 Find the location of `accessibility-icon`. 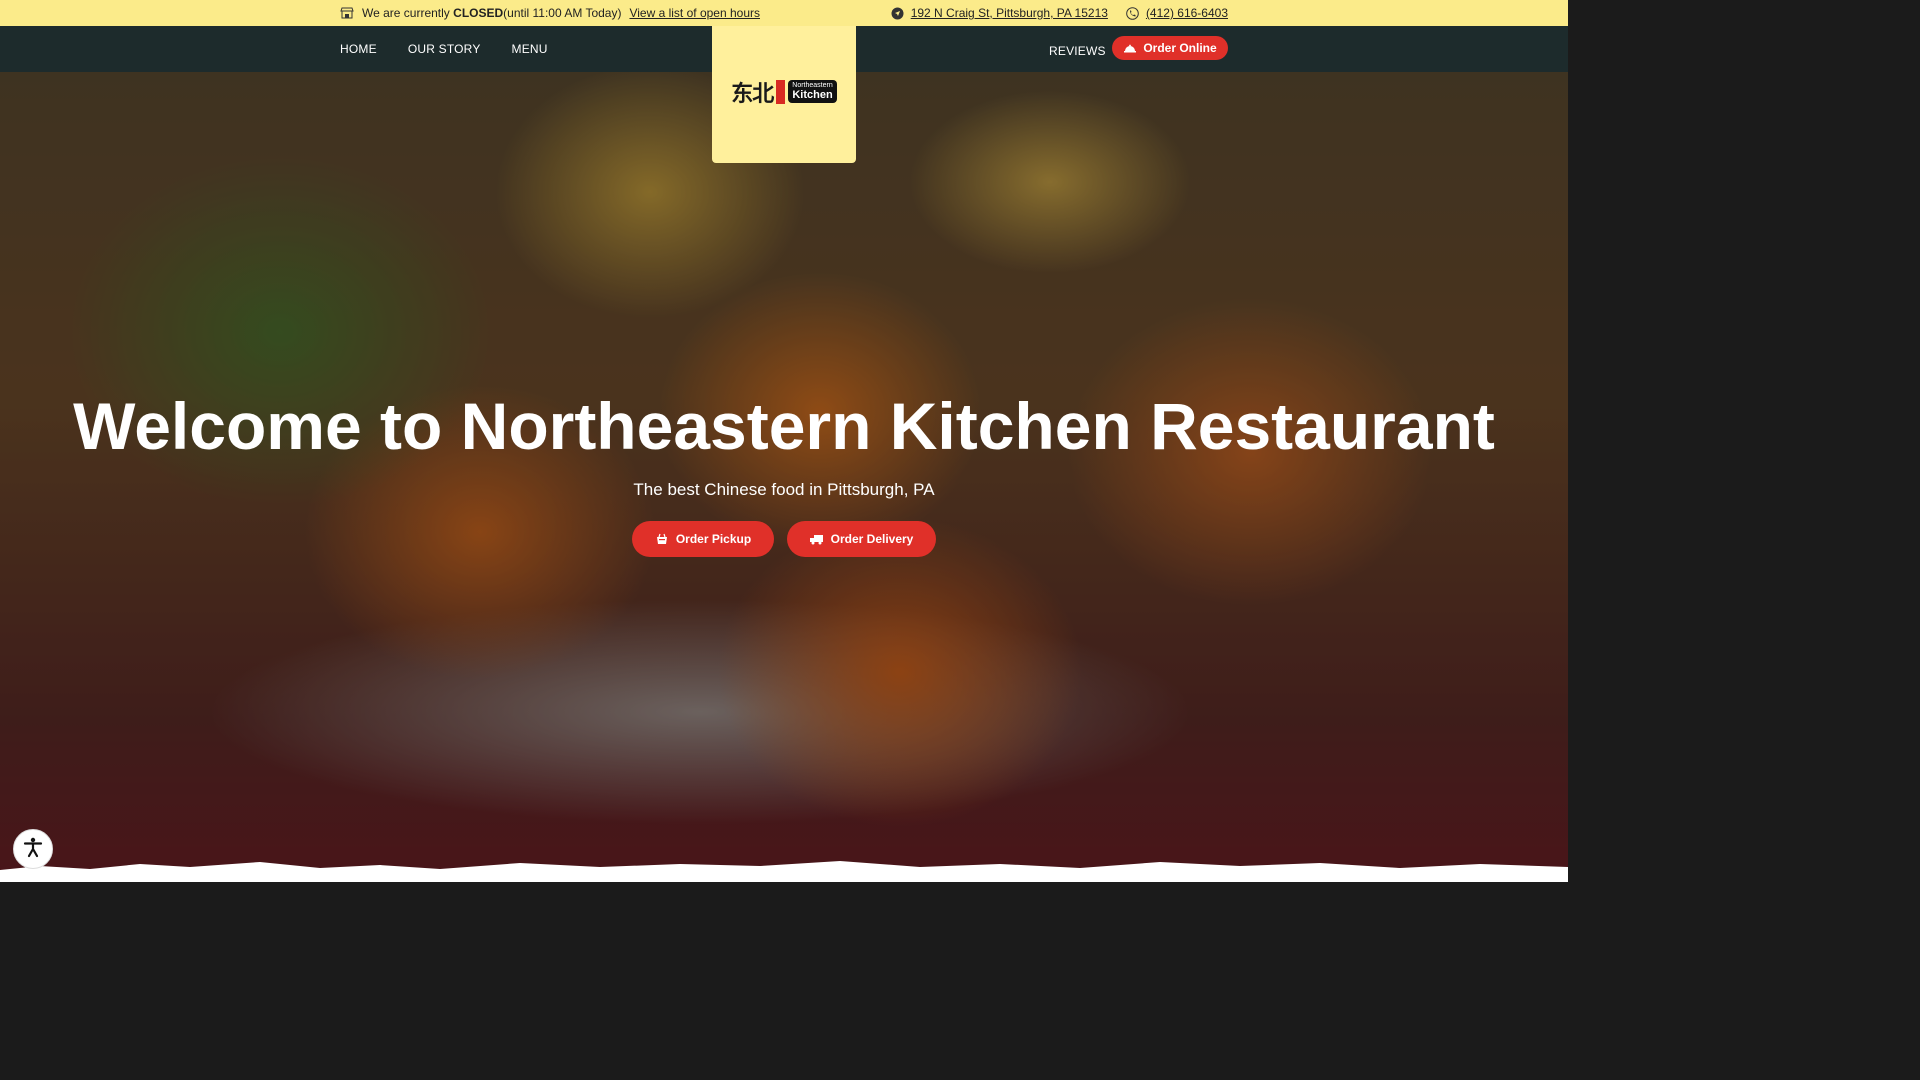

accessibility-icon is located at coordinates (33, 849).